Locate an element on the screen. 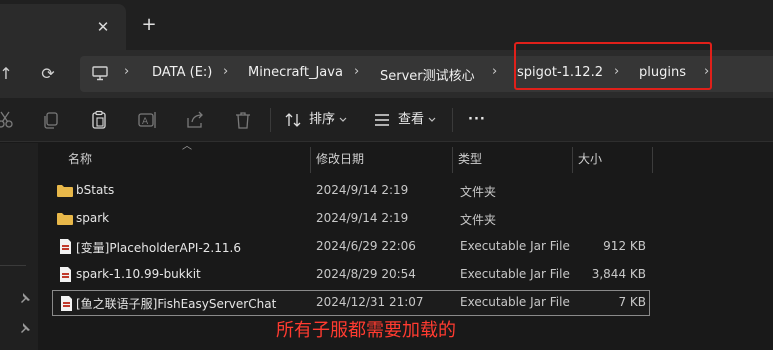  more-options-button: ··· is located at coordinates (477, 120).